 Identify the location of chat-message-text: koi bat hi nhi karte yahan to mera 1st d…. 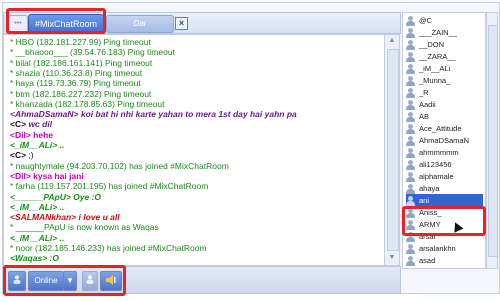
(187, 114).